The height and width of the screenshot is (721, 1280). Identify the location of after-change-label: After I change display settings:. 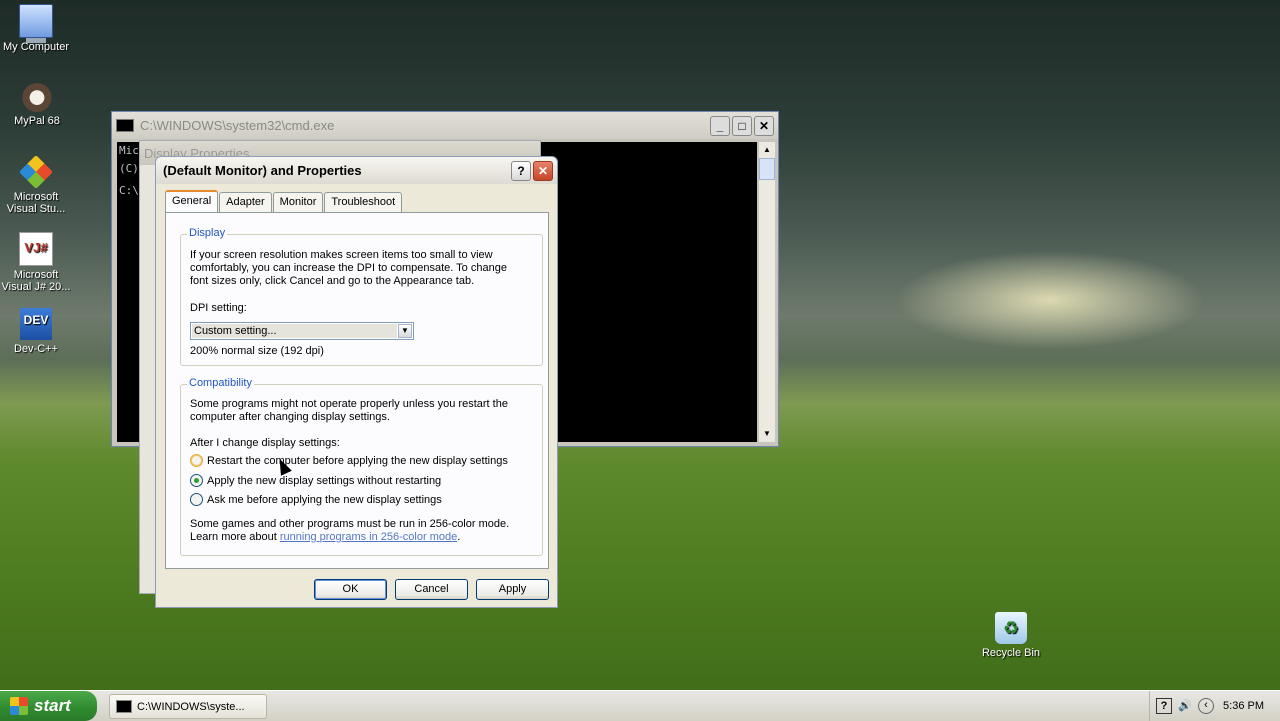
(265, 443).